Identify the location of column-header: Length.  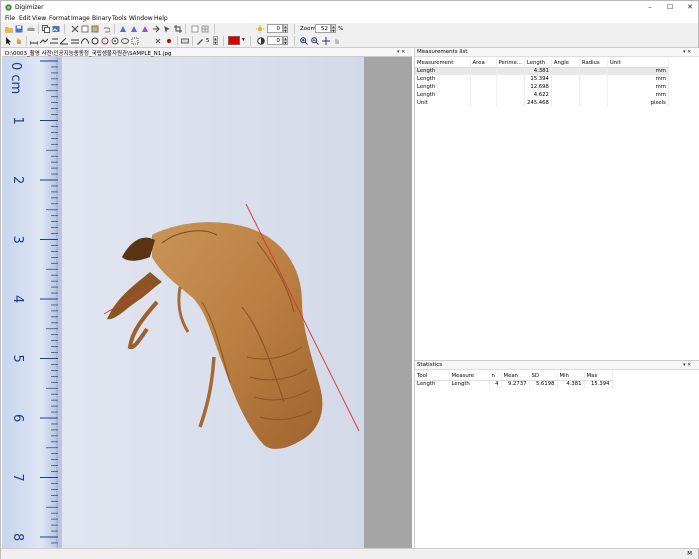
(538, 63).